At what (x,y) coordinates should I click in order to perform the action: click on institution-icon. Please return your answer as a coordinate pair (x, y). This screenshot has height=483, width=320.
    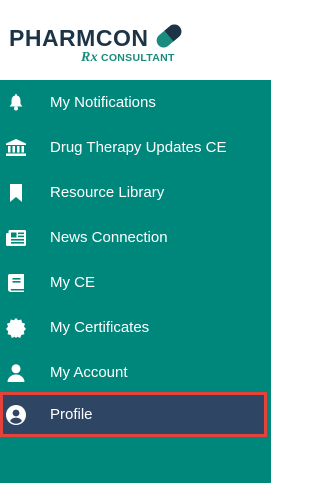
    Looking at the image, I should click on (16, 148).